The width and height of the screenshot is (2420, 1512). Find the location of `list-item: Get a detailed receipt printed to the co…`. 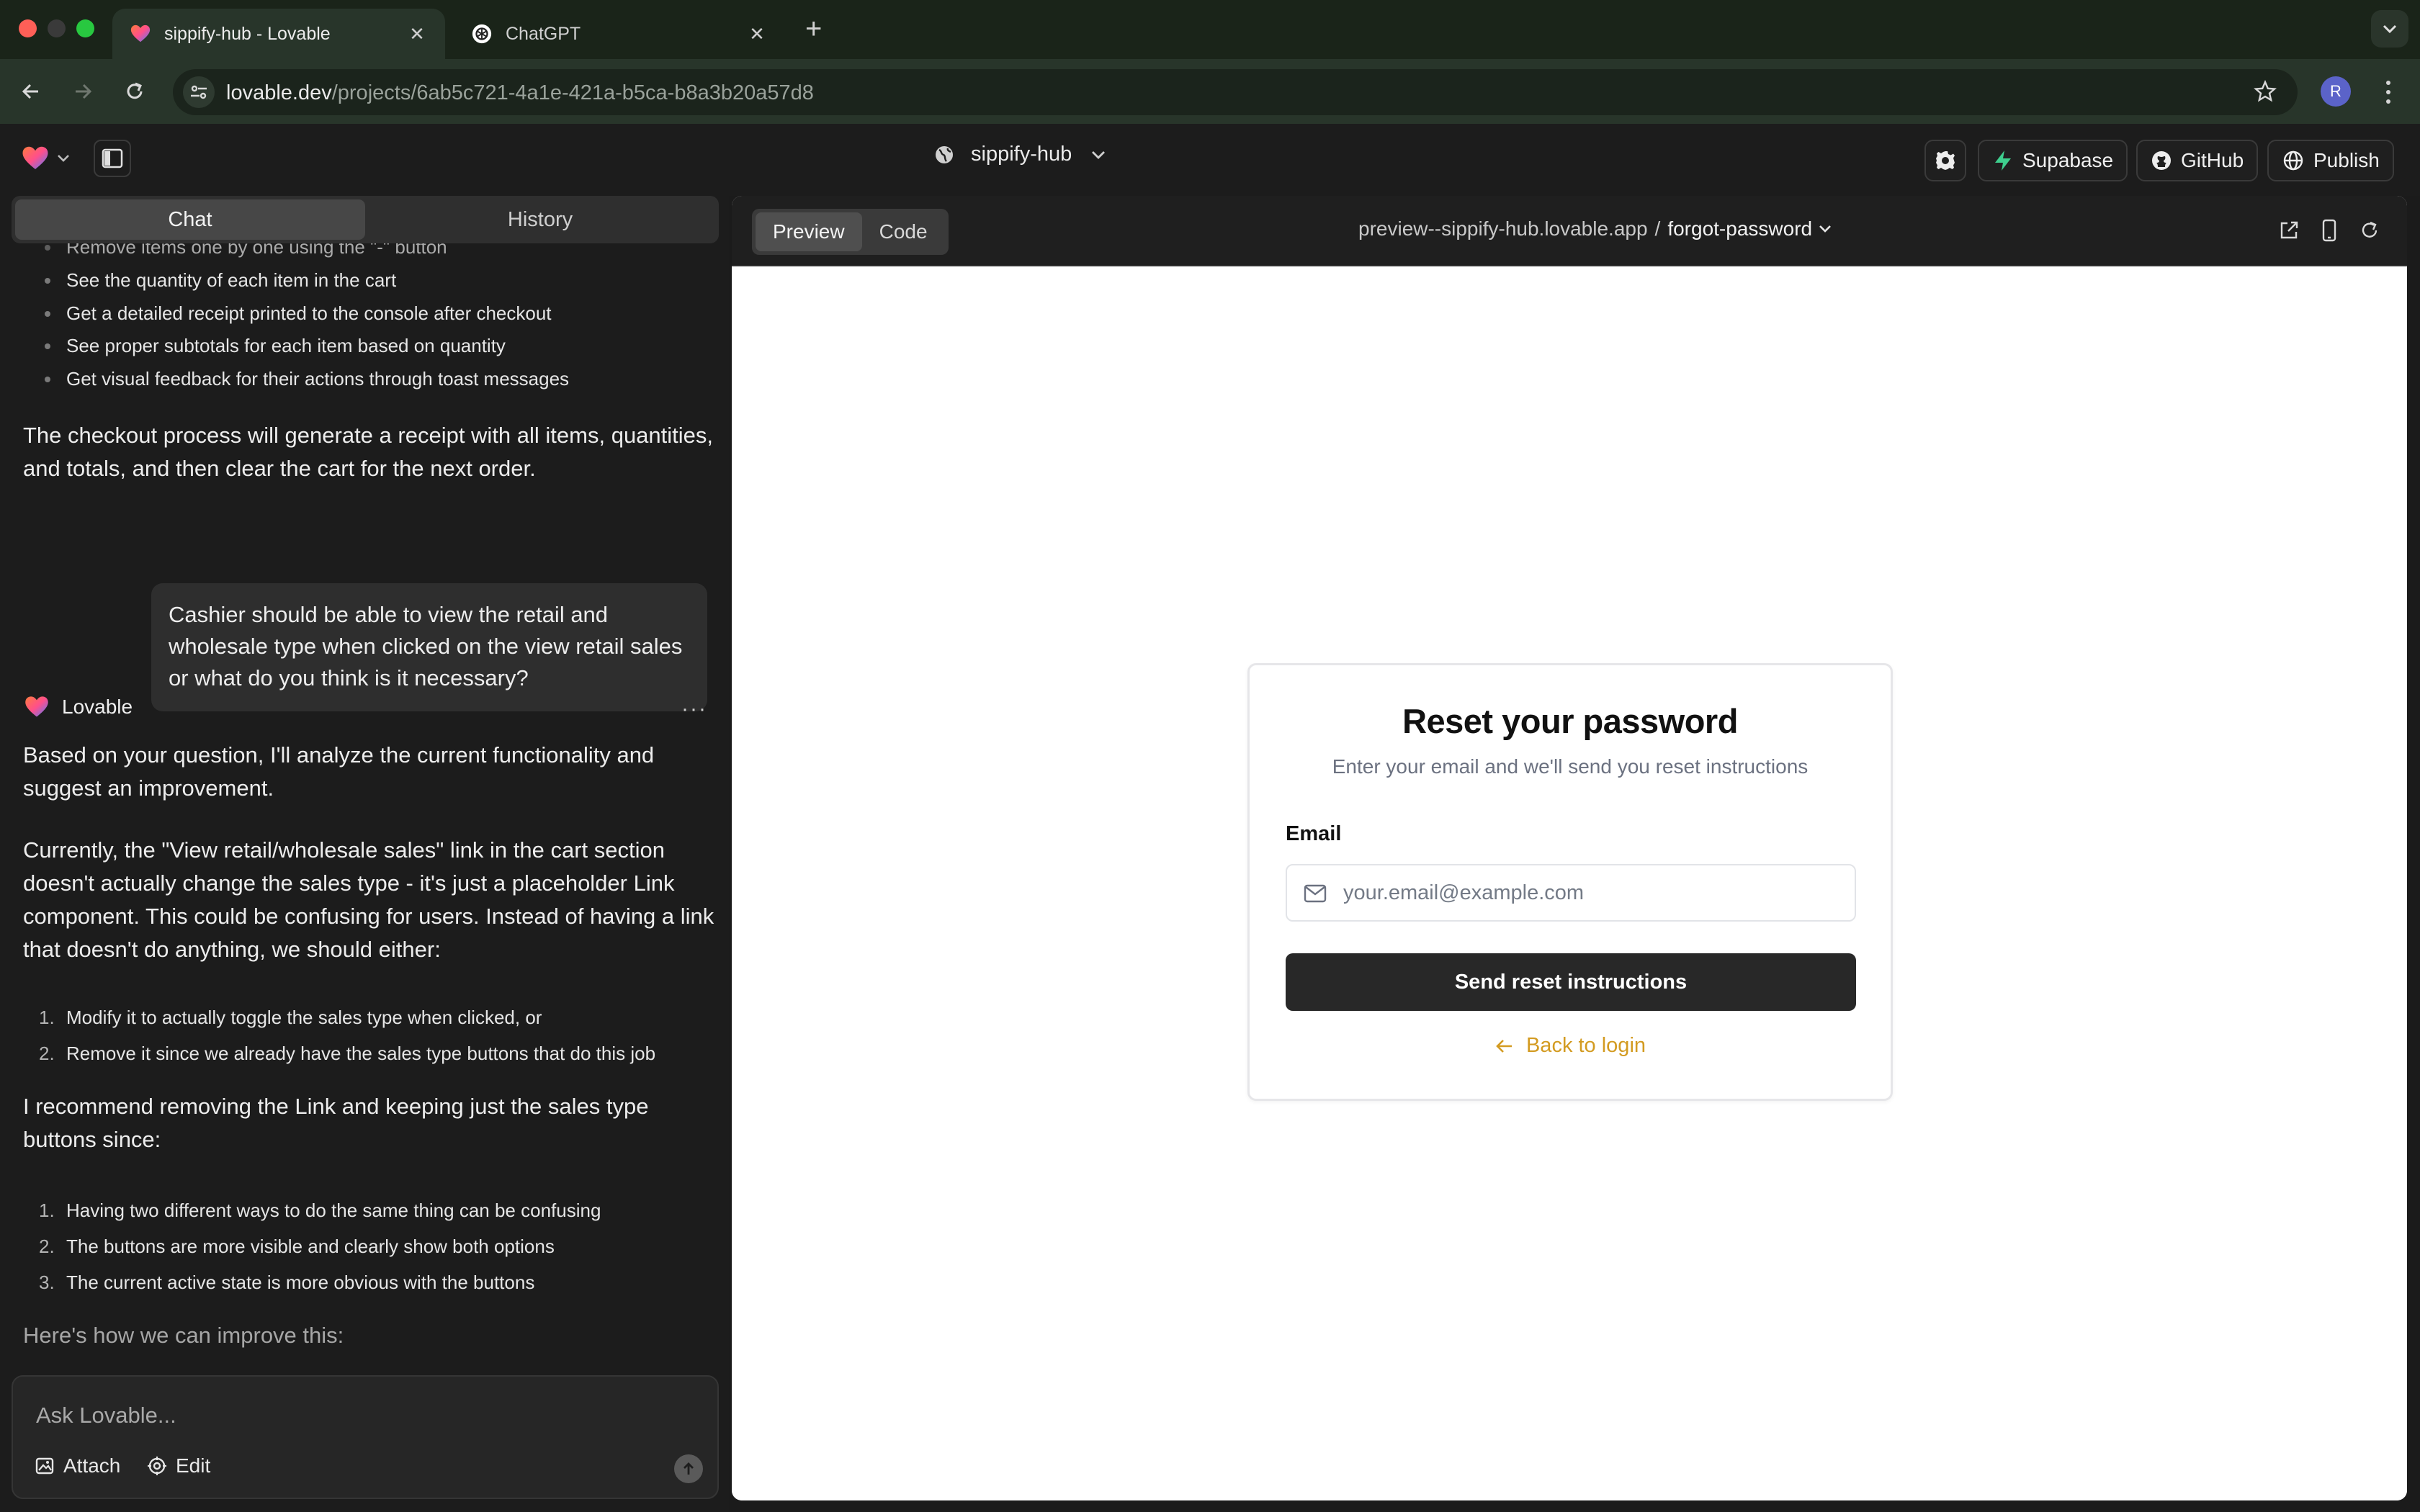

list-item: Get a detailed receipt printed to the co… is located at coordinates (298, 313).